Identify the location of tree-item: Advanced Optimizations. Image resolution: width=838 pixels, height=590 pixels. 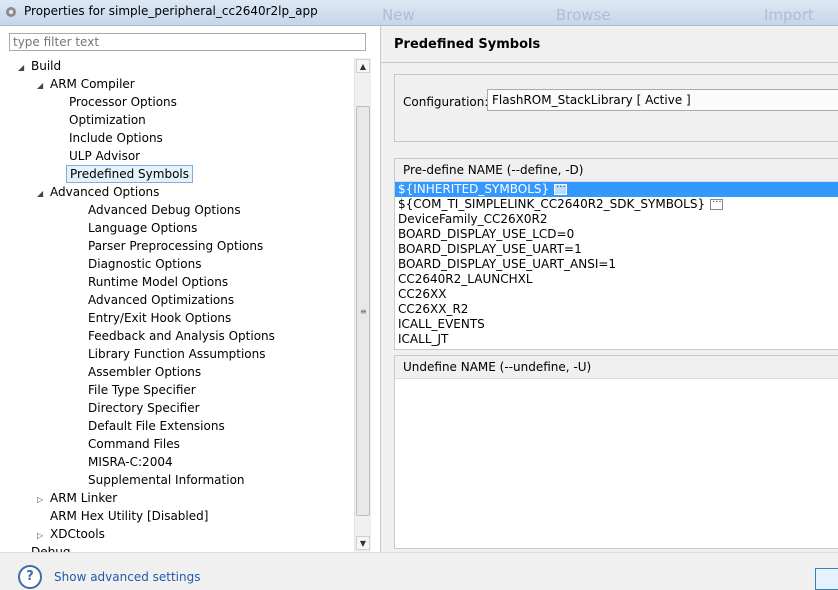
(156, 300).